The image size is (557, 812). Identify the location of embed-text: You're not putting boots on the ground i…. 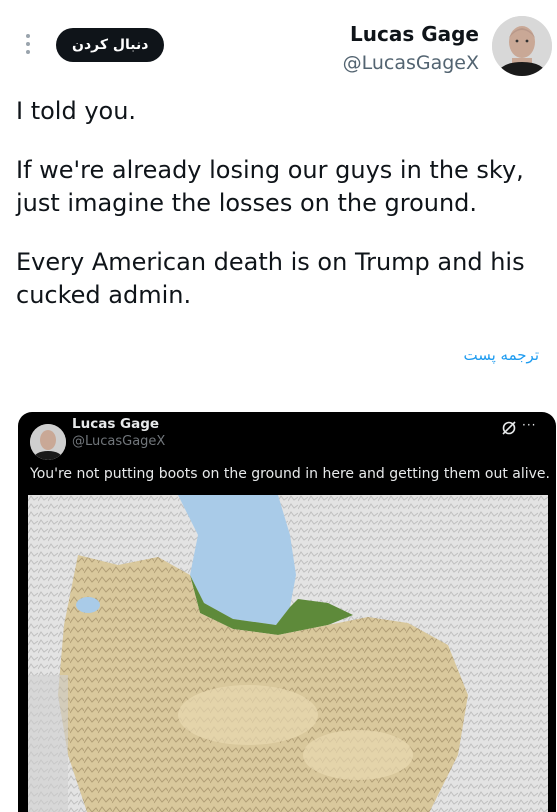
(290, 474).